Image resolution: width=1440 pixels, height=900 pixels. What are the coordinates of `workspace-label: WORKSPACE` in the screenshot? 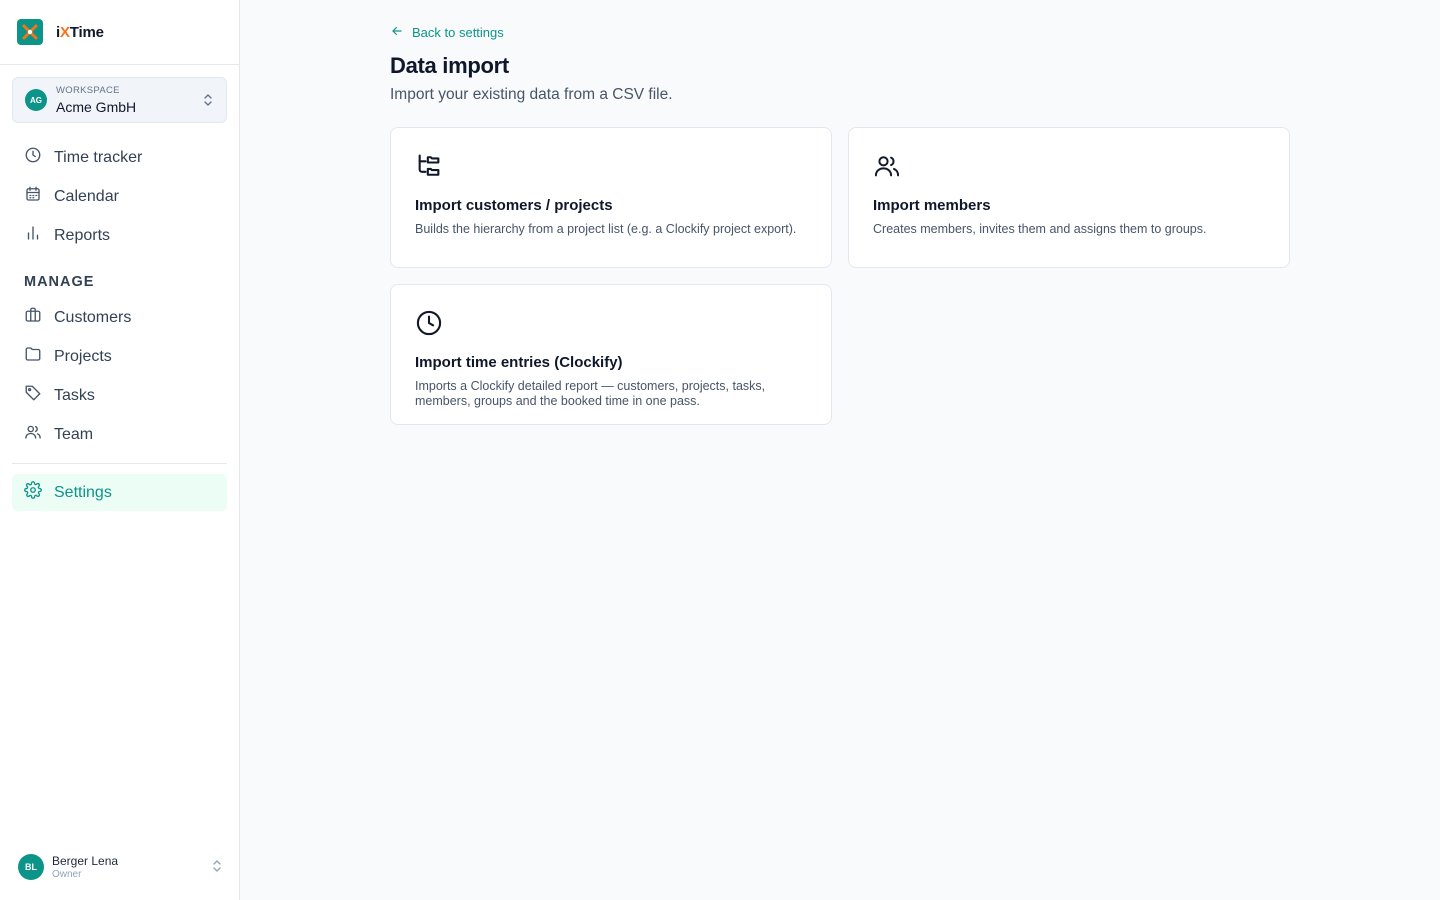 It's located at (88, 91).